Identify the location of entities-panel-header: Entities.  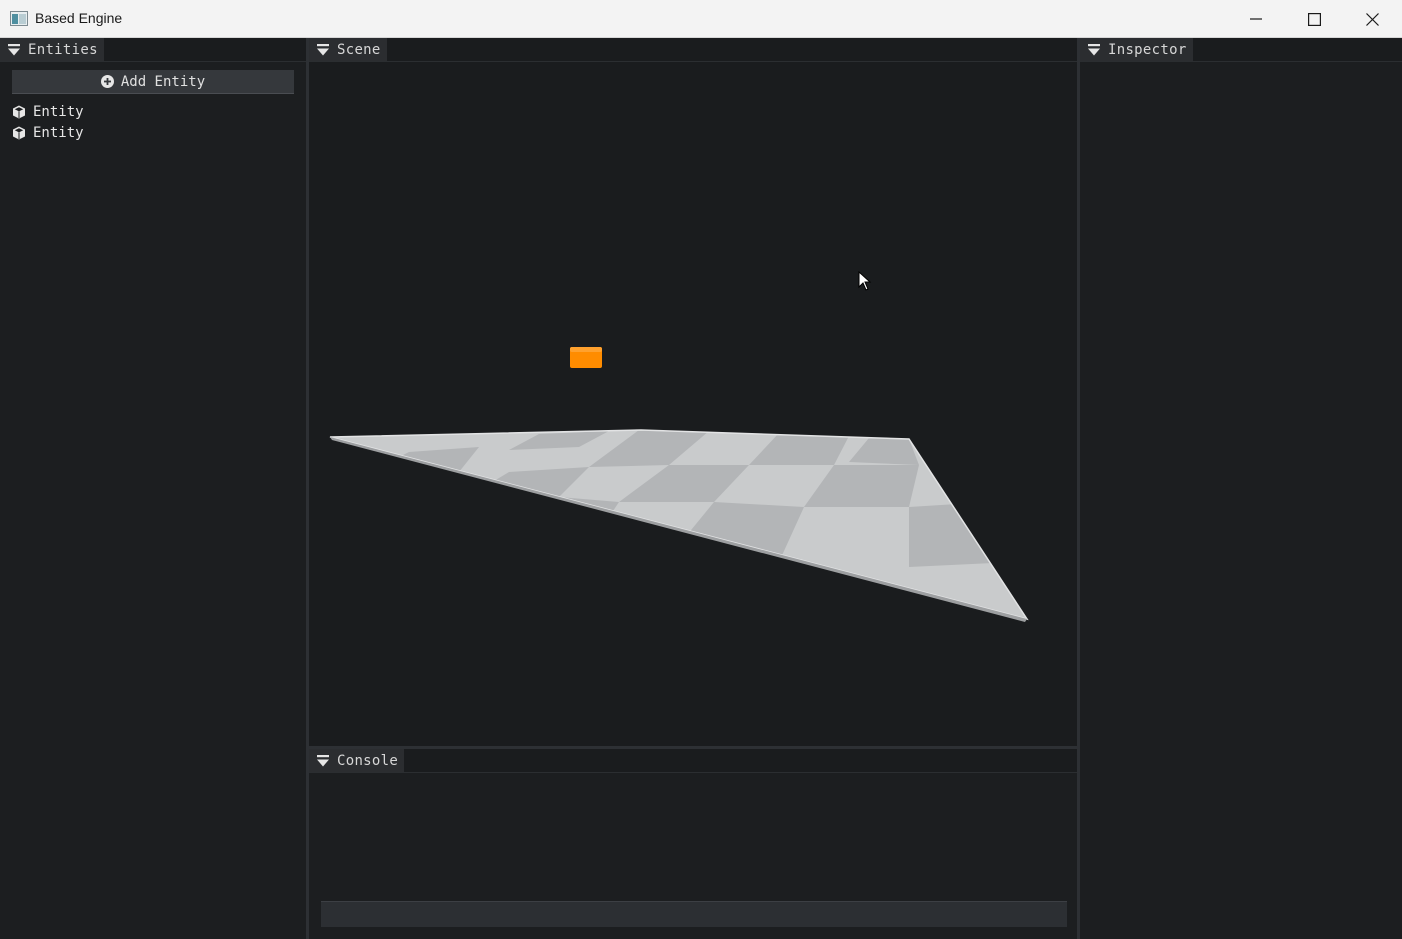
(153, 50).